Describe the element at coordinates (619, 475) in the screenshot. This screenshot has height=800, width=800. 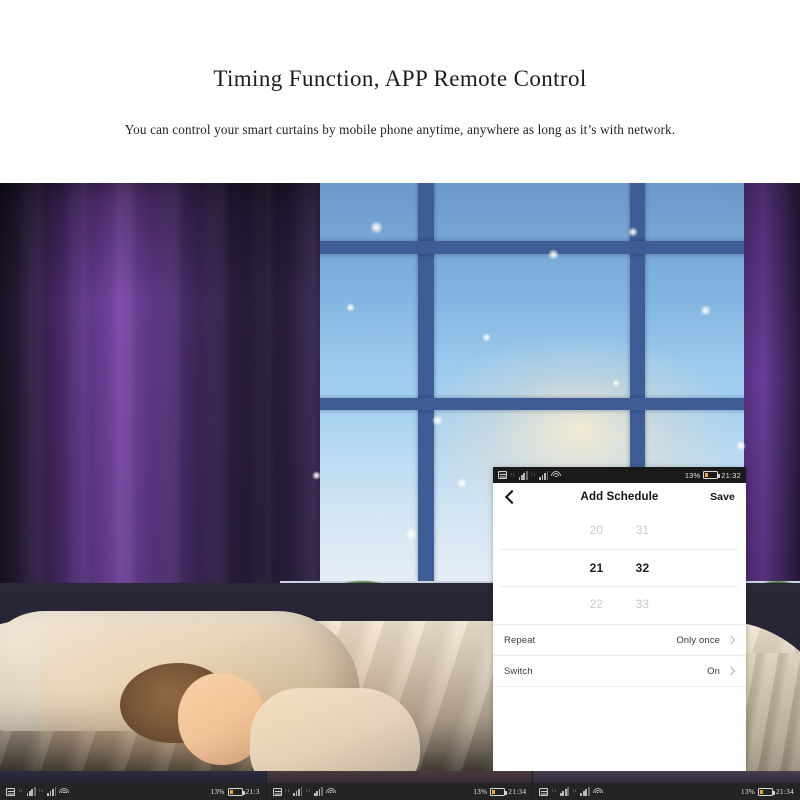
I see `phone-status-bar: ↑↓ ↑↓ 13% 21:32` at that location.